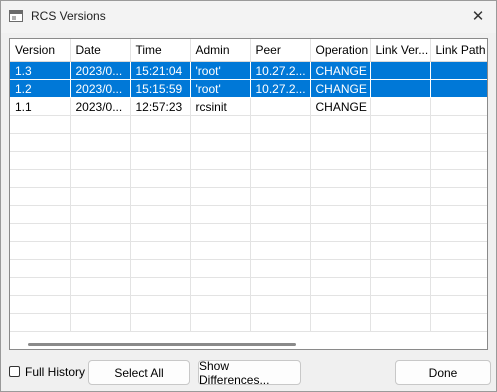  Describe the element at coordinates (340, 50) in the screenshot. I see `column-header-operation: Operation` at that location.